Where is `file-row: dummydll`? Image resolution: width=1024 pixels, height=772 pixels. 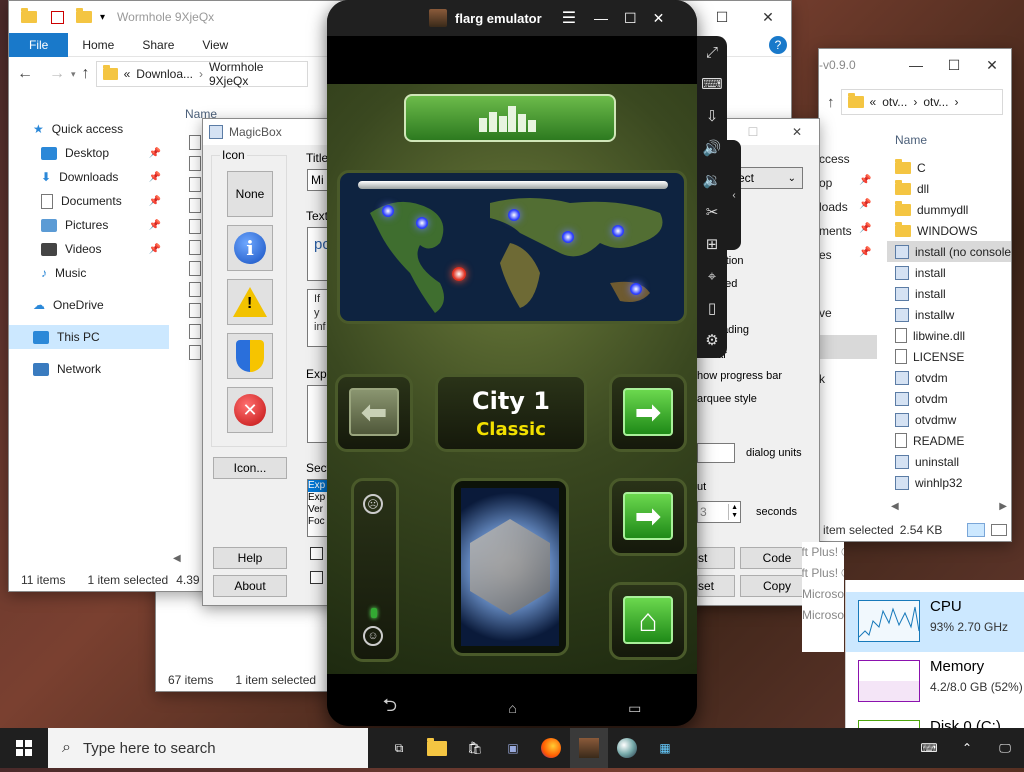 file-row: dummydll is located at coordinates (949, 209).